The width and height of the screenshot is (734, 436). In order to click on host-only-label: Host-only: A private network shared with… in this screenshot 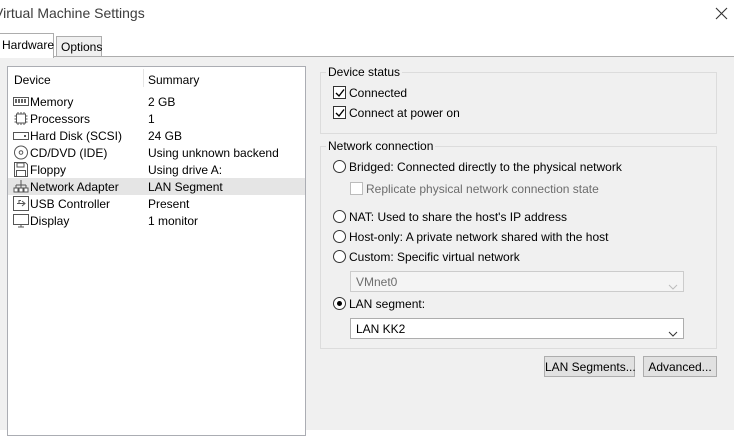, I will do `click(479, 237)`.